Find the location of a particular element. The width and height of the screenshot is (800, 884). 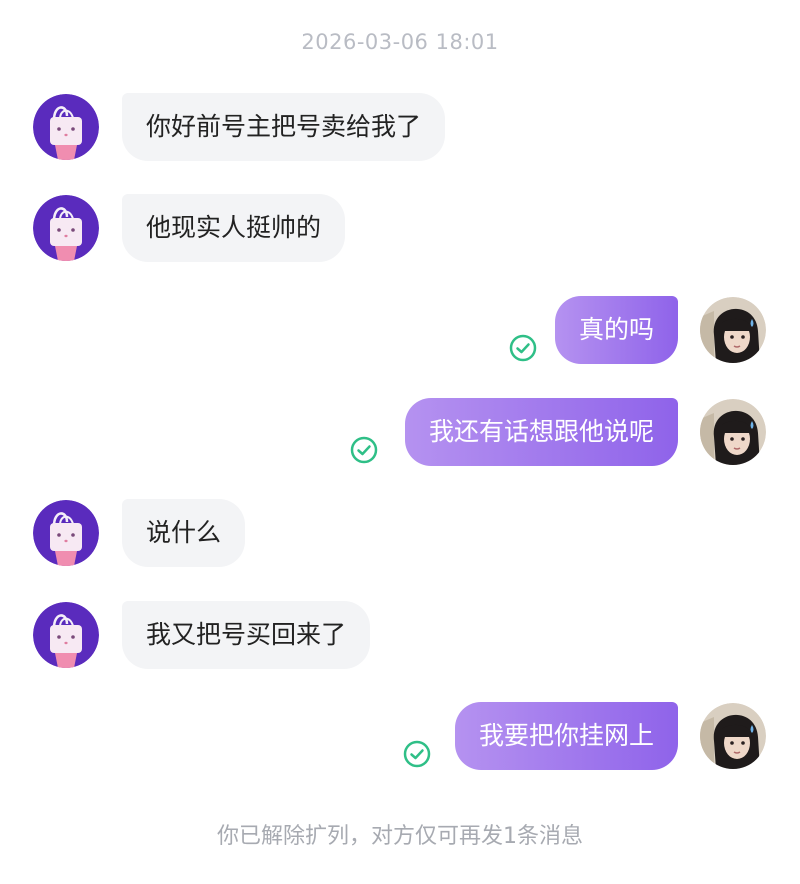

message-bubble-incoming: 我又把号买回来了 is located at coordinates (246, 635).